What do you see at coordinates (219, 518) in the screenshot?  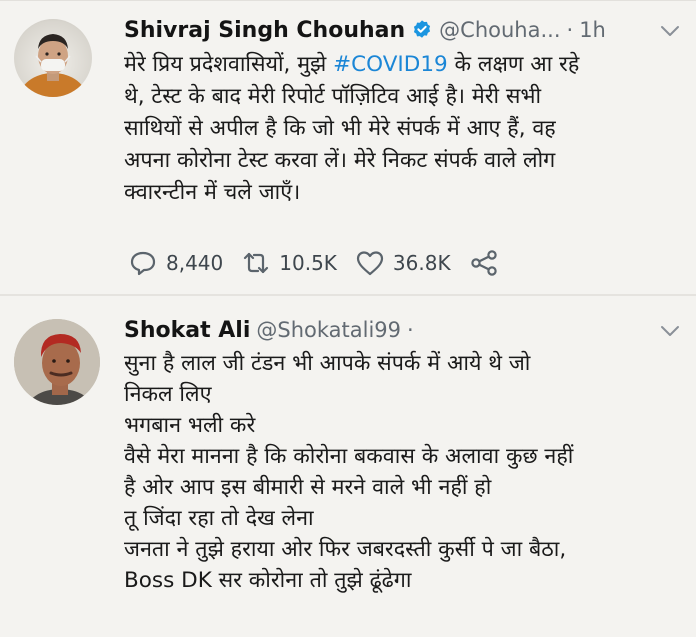 I see `tweet-line: तू जिंदा रहा तो देख लेना` at bounding box center [219, 518].